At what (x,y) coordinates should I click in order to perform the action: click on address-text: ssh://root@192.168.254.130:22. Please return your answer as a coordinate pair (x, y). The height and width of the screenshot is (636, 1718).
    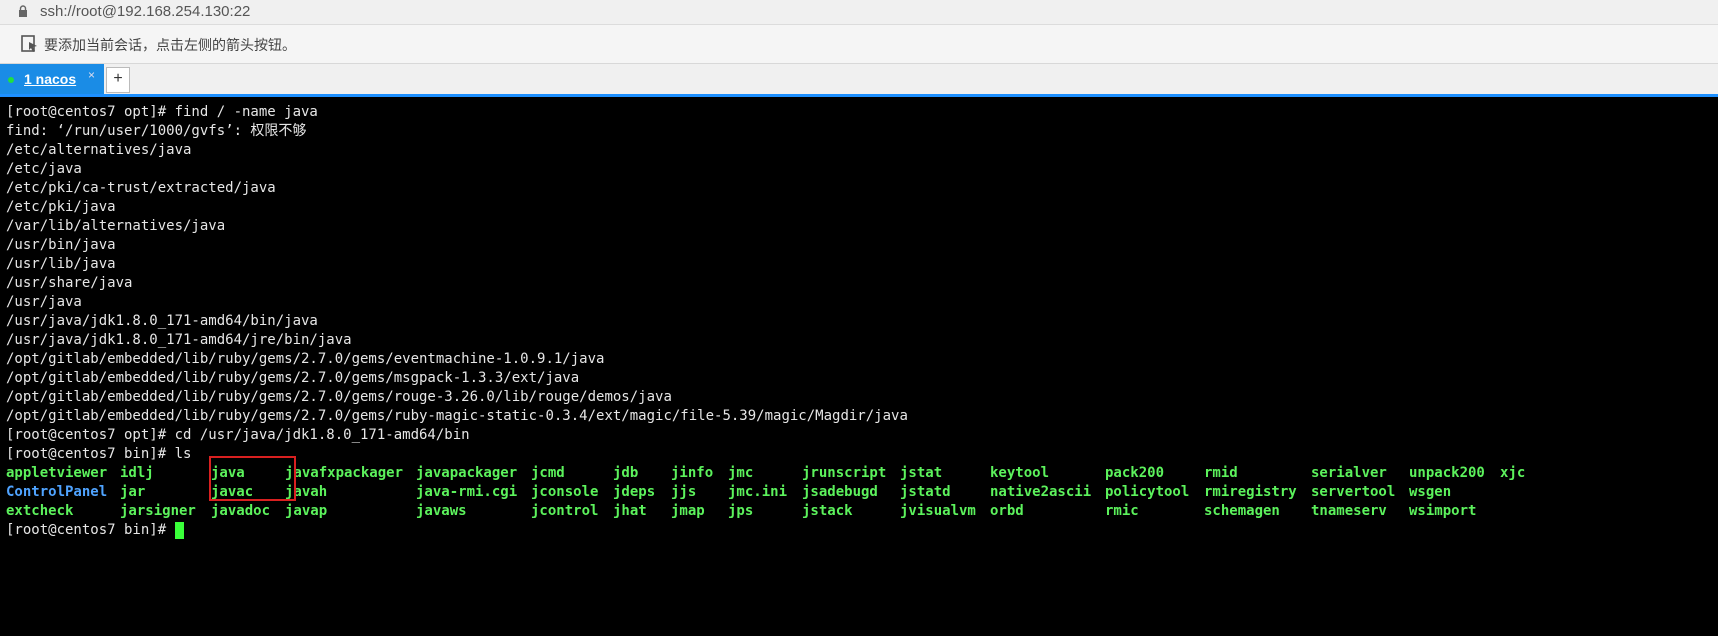
    Looking at the image, I should click on (145, 11).